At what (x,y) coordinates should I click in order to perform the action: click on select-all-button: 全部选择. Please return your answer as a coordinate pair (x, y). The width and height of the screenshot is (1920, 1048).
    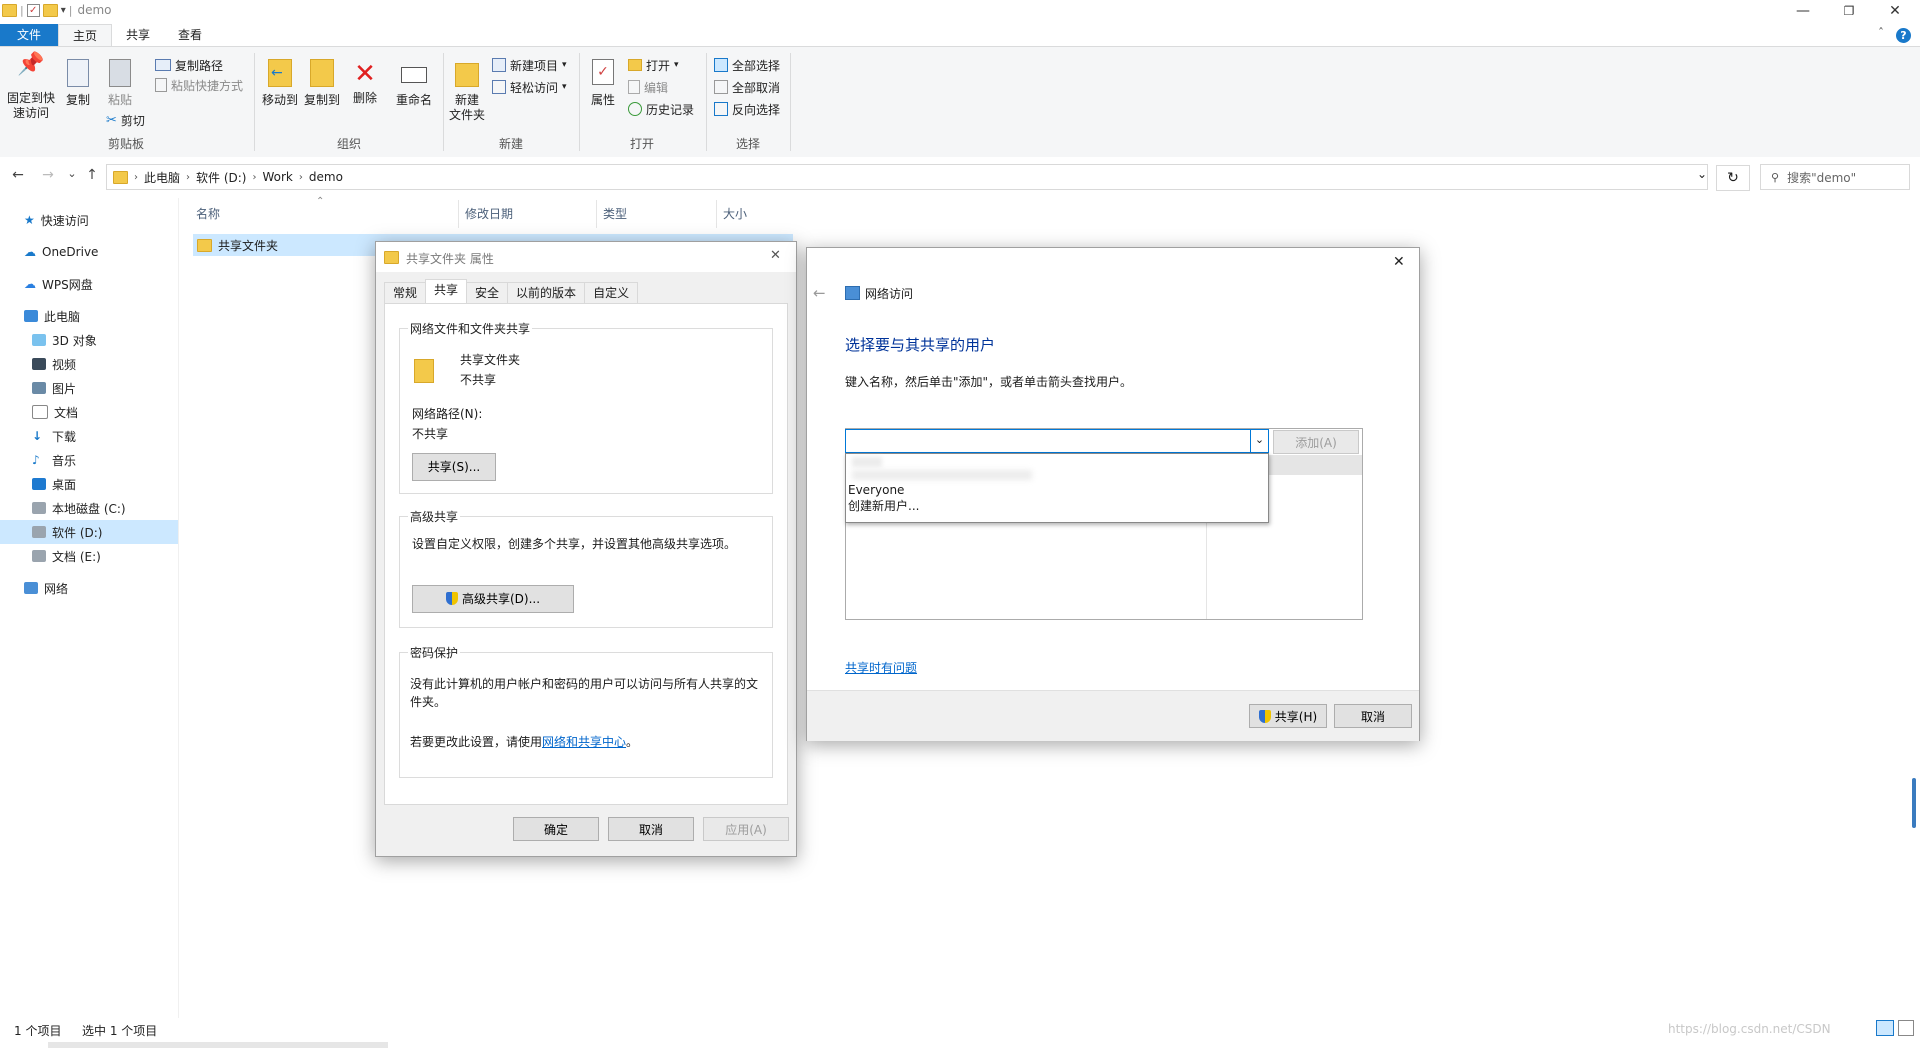
    Looking at the image, I should click on (747, 65).